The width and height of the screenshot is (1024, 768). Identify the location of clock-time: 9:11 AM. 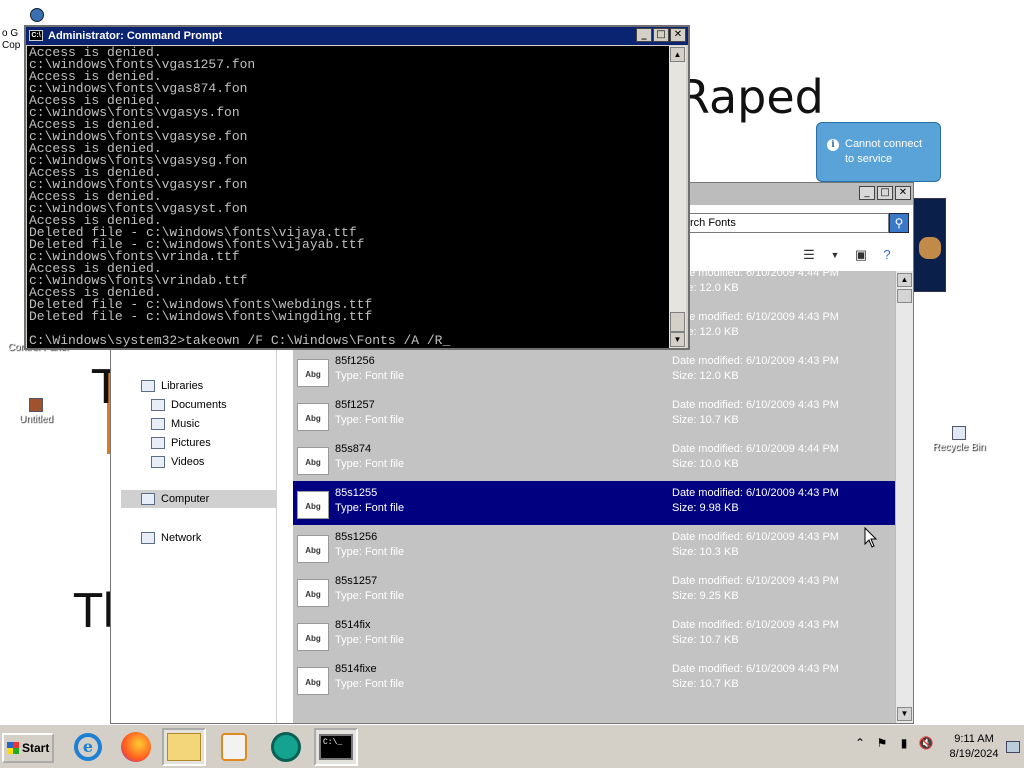
(974, 739).